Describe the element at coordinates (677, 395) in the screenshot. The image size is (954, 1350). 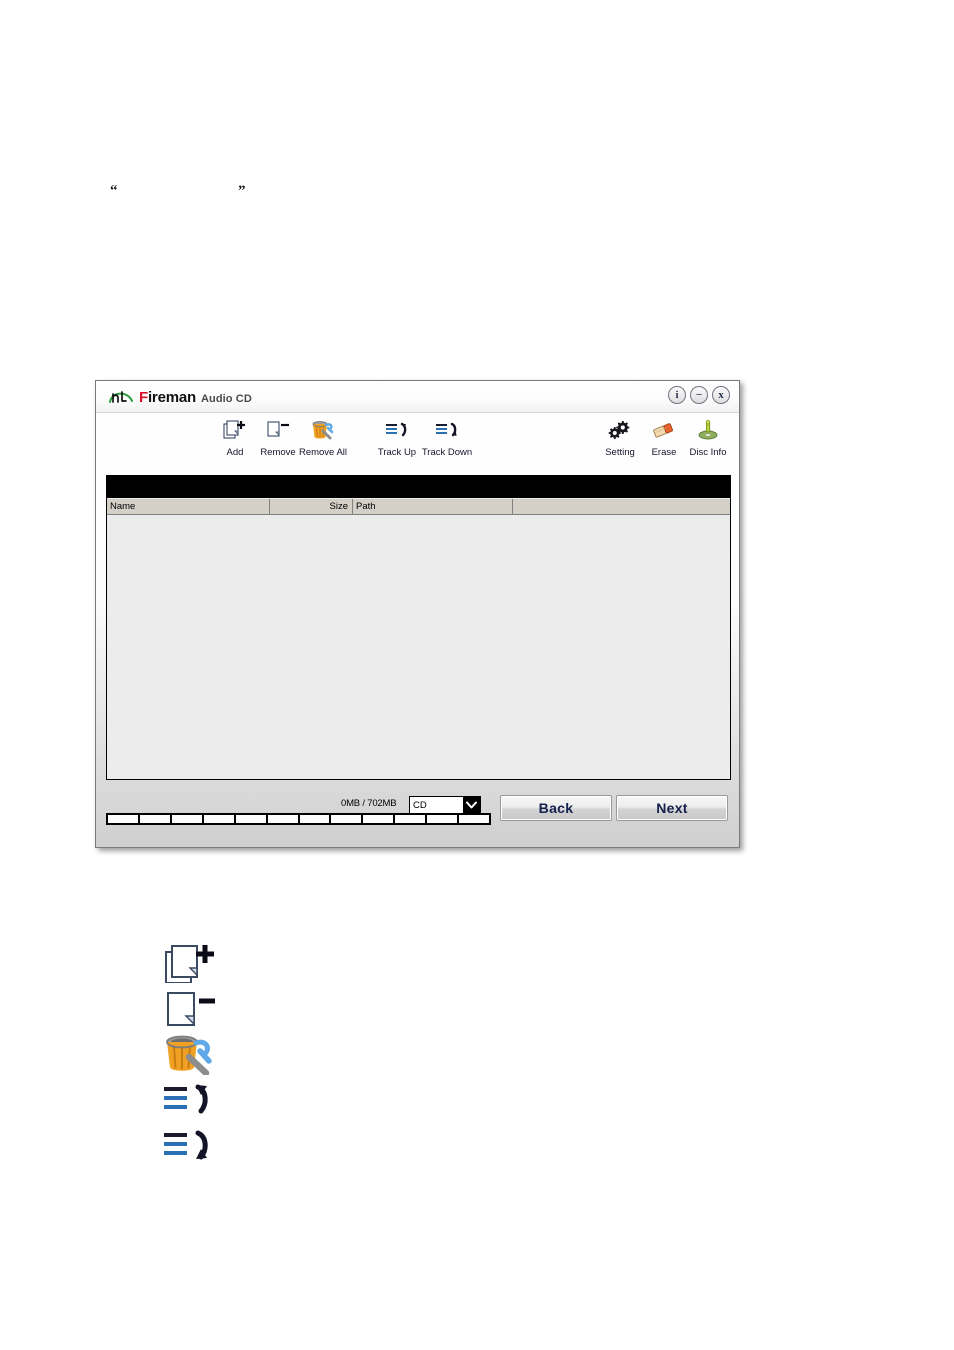
I see `info-button: i` at that location.